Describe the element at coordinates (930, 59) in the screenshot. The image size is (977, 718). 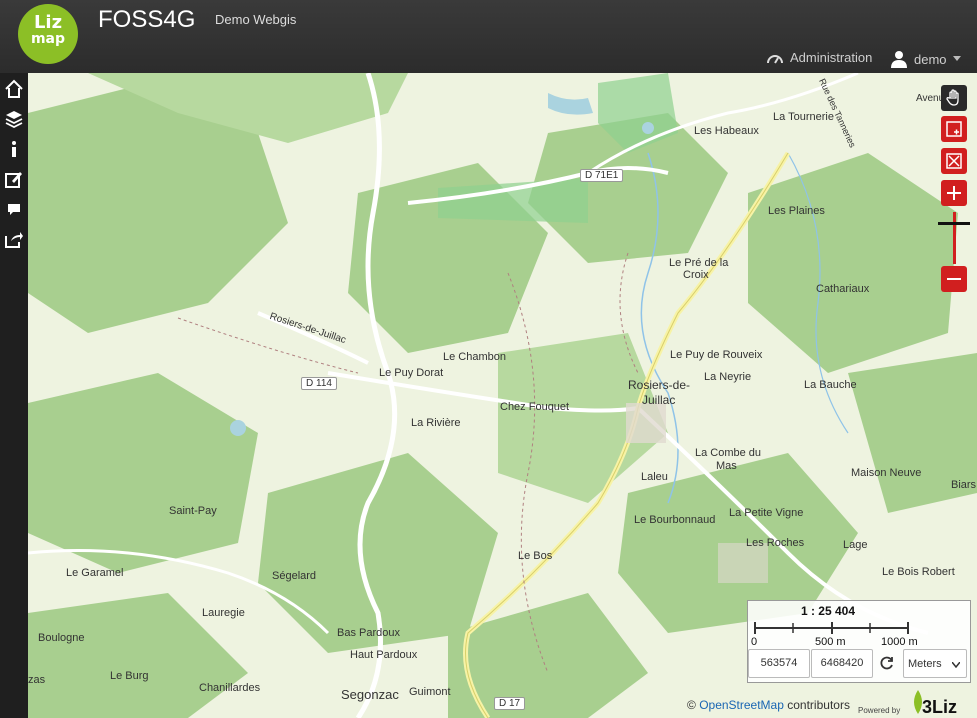
I see `user-label: demo` at that location.